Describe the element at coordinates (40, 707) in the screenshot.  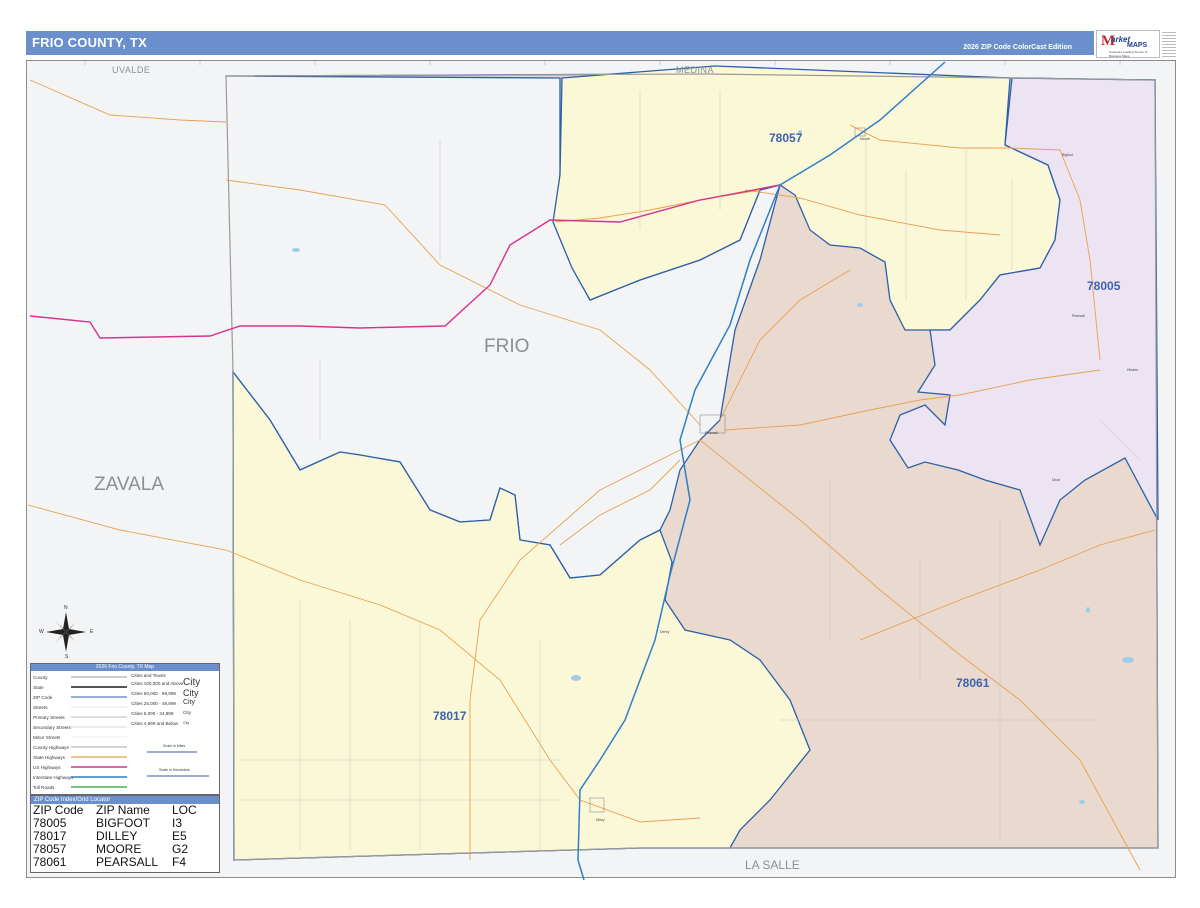
I see `legend-streets: Streets` at that location.